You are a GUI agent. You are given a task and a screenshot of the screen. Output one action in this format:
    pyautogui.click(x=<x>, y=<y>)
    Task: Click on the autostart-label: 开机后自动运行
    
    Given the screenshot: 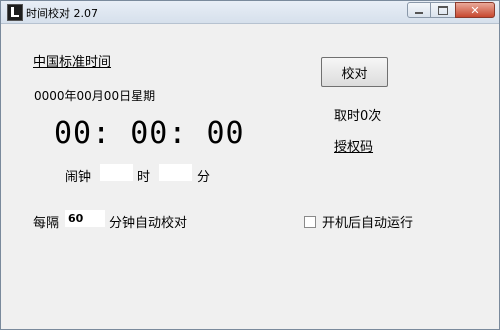 What is the action you would take?
    pyautogui.click(x=368, y=223)
    